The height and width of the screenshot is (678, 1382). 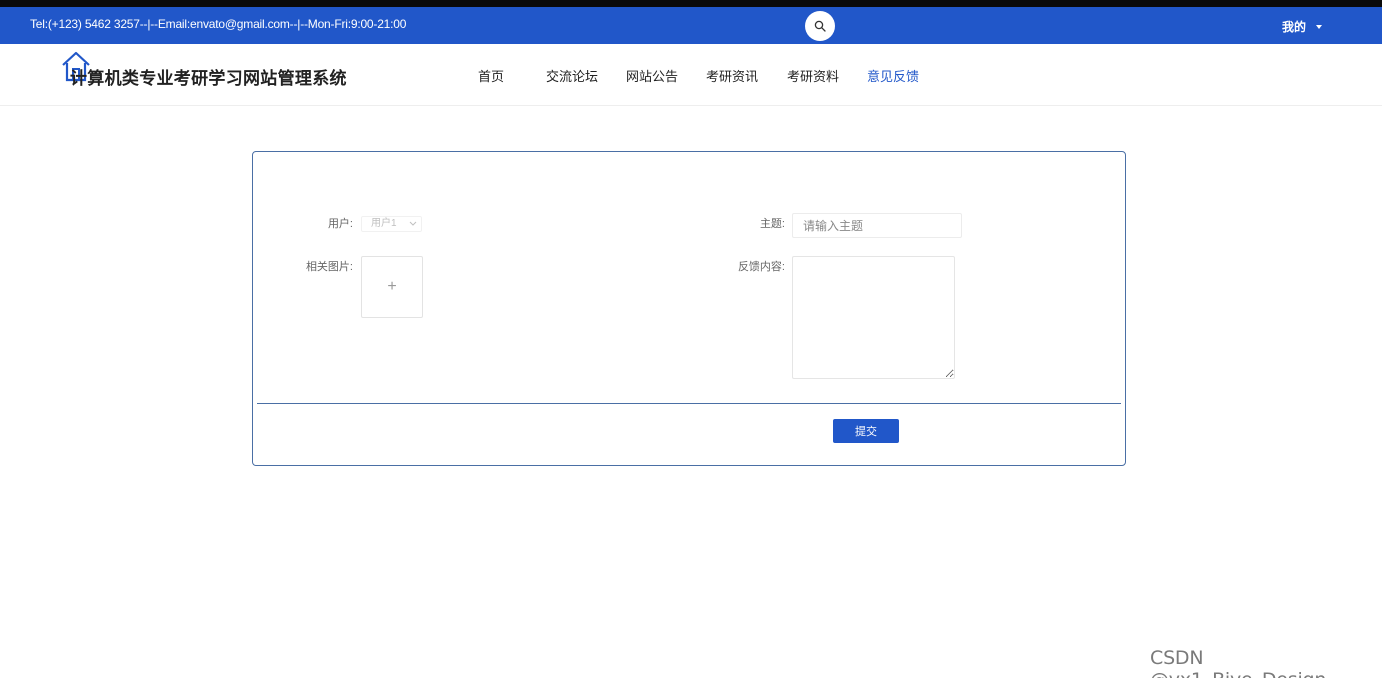 What do you see at coordinates (866, 431) in the screenshot?
I see `submit-button: 提交` at bounding box center [866, 431].